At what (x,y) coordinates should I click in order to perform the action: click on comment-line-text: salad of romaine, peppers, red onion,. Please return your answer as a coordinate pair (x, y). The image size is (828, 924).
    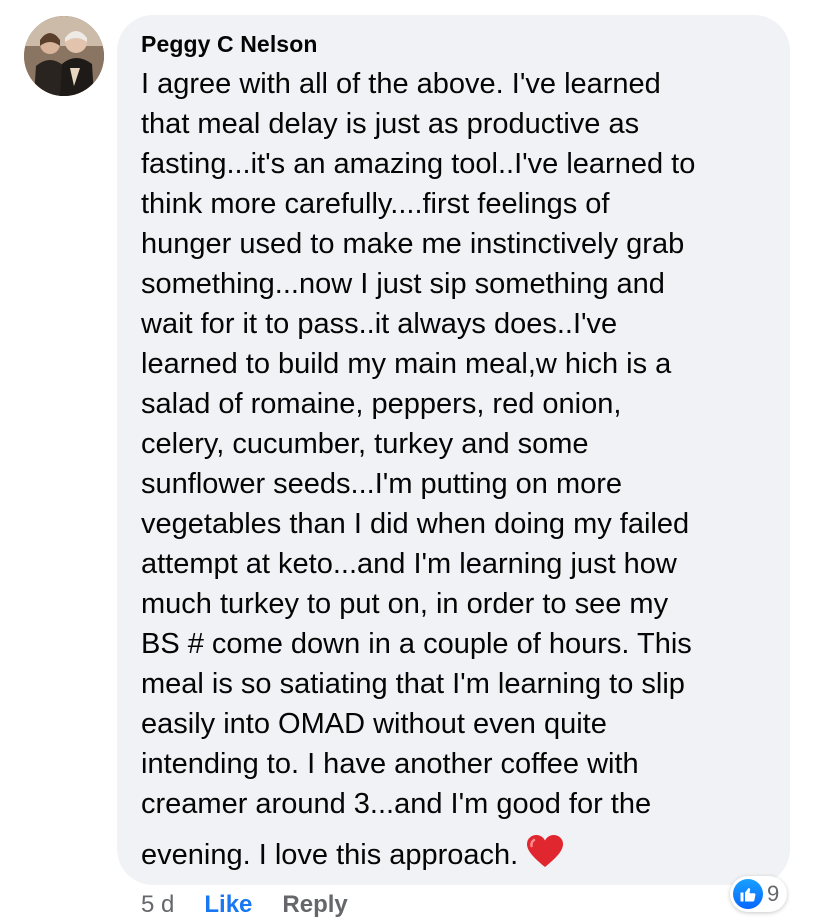
    Looking at the image, I should click on (381, 404).